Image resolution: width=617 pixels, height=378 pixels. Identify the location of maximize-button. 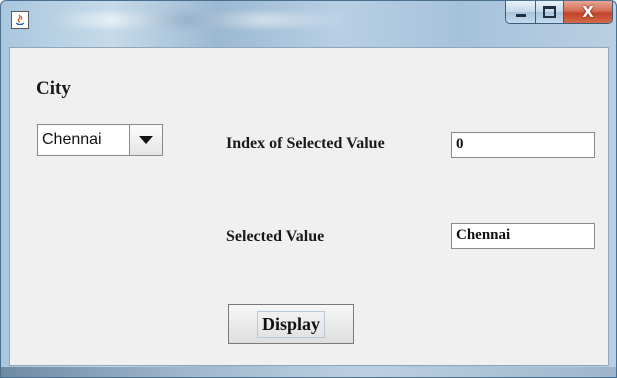
(550, 12).